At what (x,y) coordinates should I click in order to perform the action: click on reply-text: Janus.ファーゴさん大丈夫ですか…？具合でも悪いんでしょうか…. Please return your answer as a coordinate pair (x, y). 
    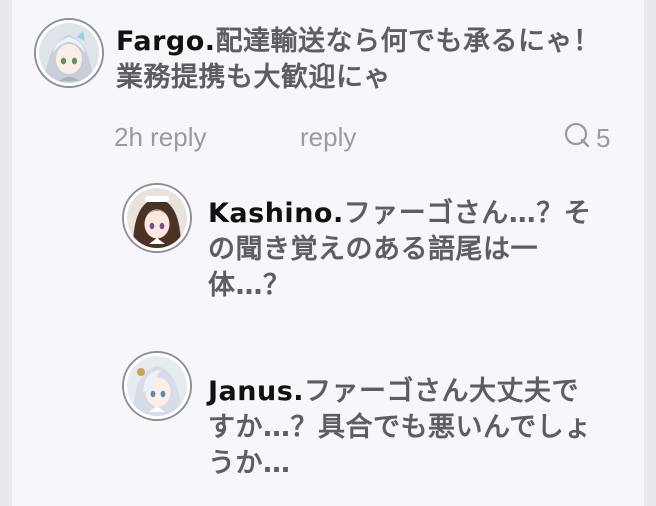
    Looking at the image, I should click on (403, 428).